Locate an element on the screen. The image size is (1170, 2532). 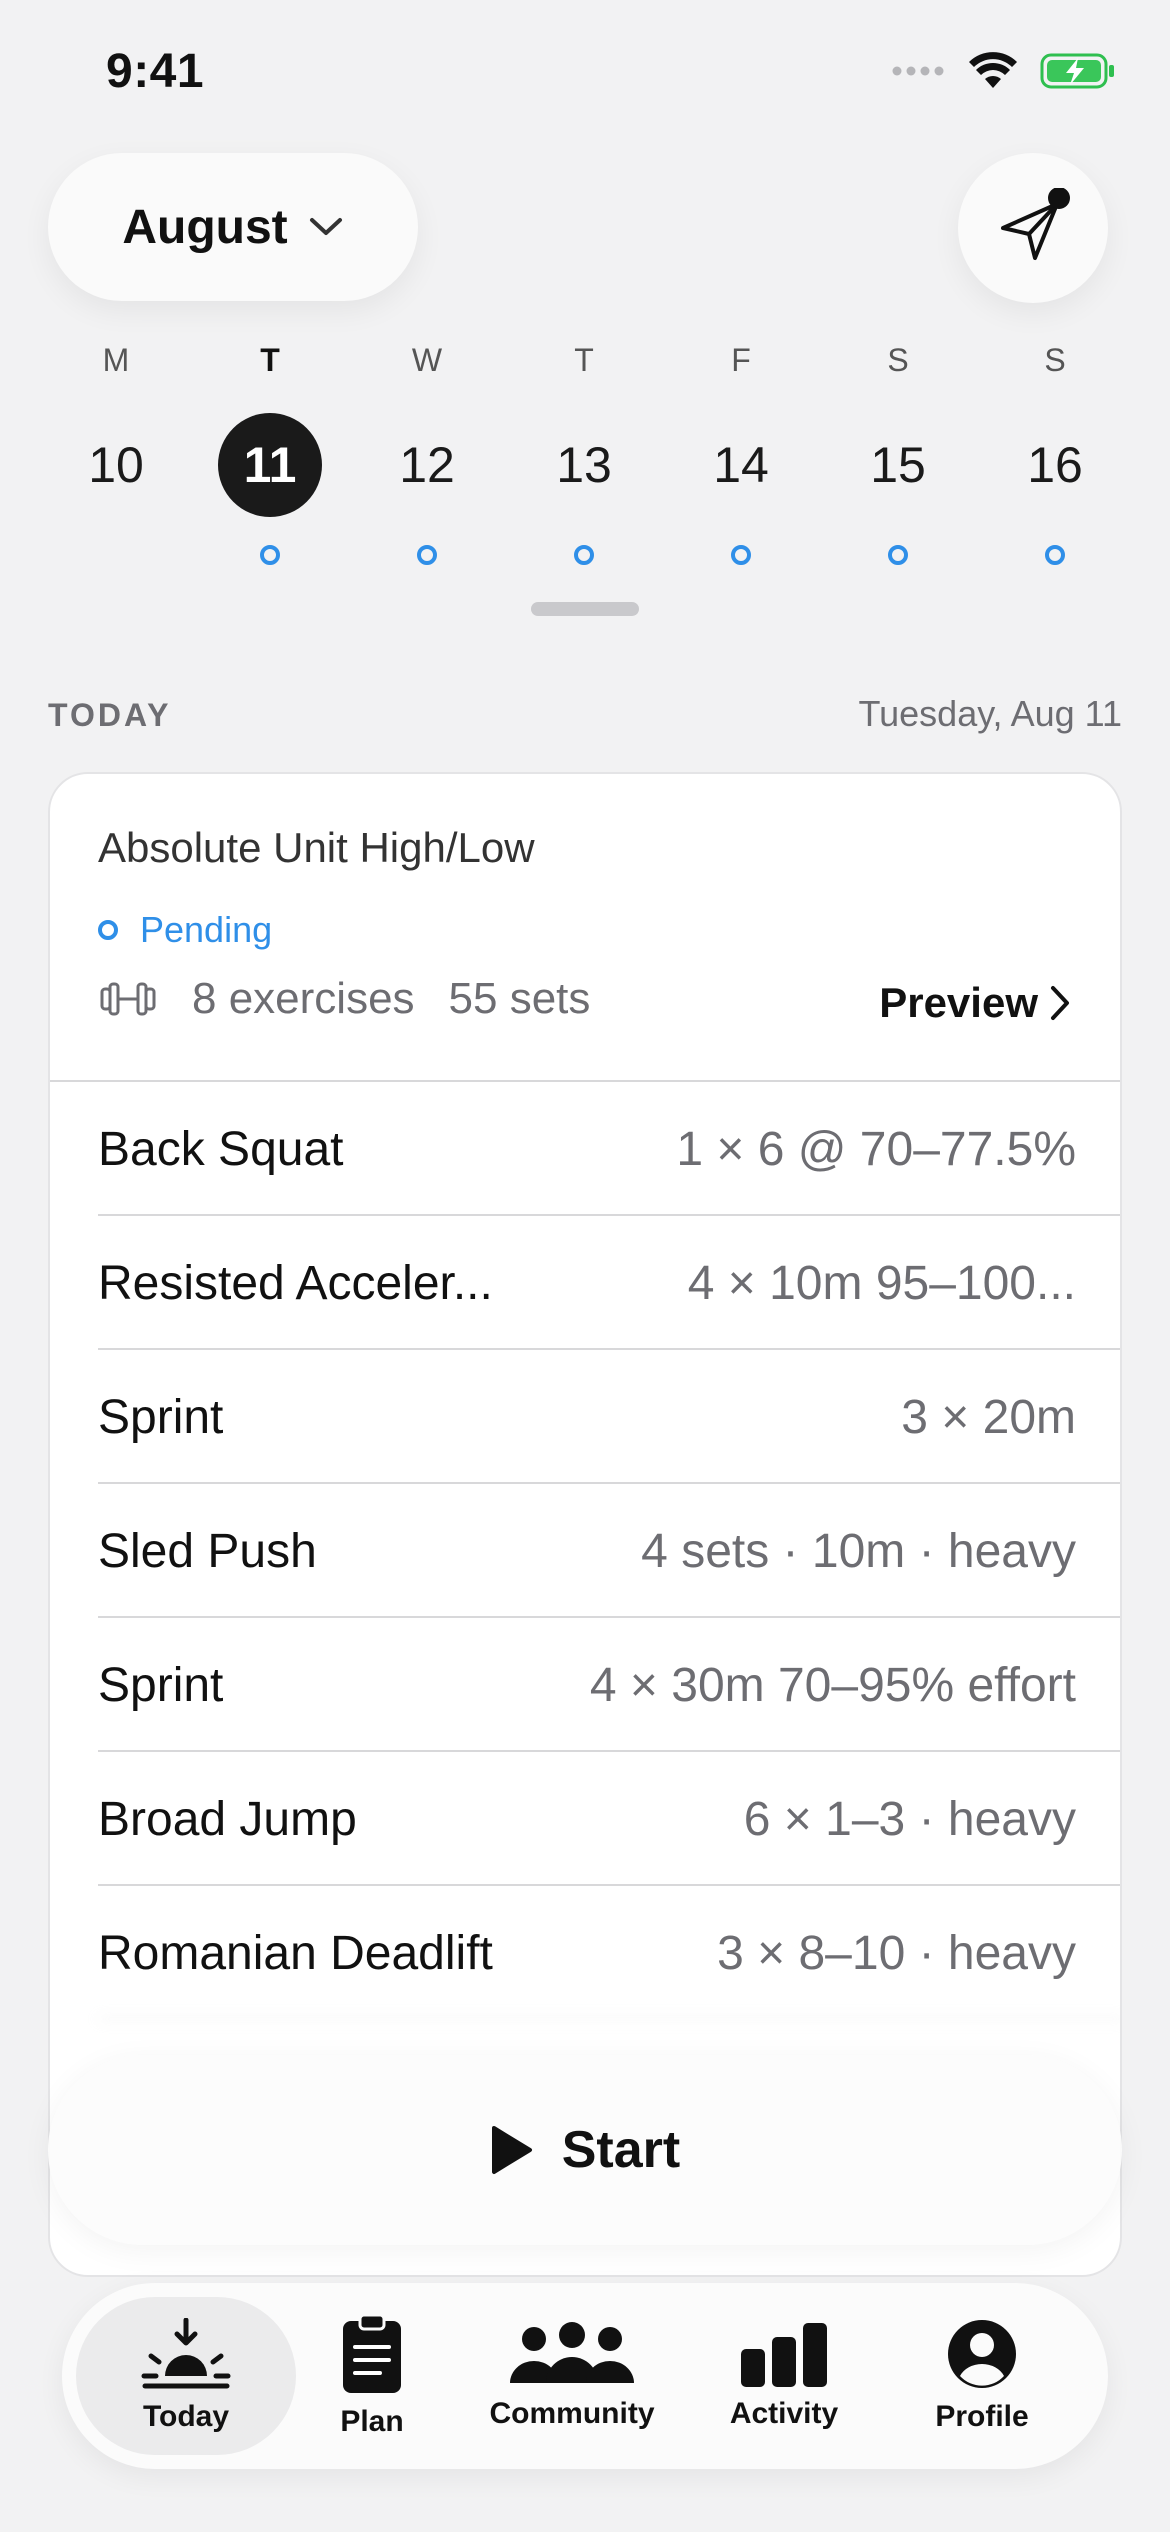
paper-plane-icon is located at coordinates (1035, 224).